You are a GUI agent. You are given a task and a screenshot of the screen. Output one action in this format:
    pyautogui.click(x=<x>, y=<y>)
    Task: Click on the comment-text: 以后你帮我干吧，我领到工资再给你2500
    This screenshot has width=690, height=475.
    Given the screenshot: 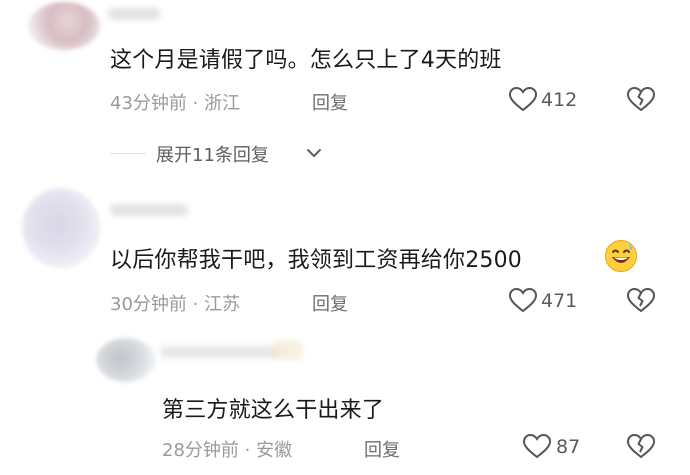 What is the action you would take?
    pyautogui.click(x=316, y=260)
    